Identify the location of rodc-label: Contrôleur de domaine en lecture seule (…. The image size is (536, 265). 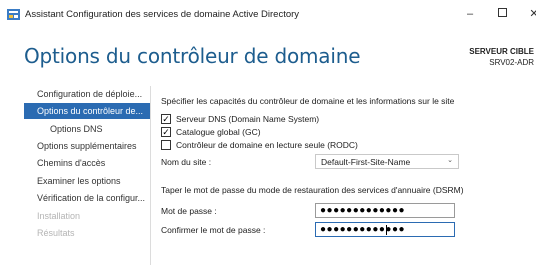
(267, 145).